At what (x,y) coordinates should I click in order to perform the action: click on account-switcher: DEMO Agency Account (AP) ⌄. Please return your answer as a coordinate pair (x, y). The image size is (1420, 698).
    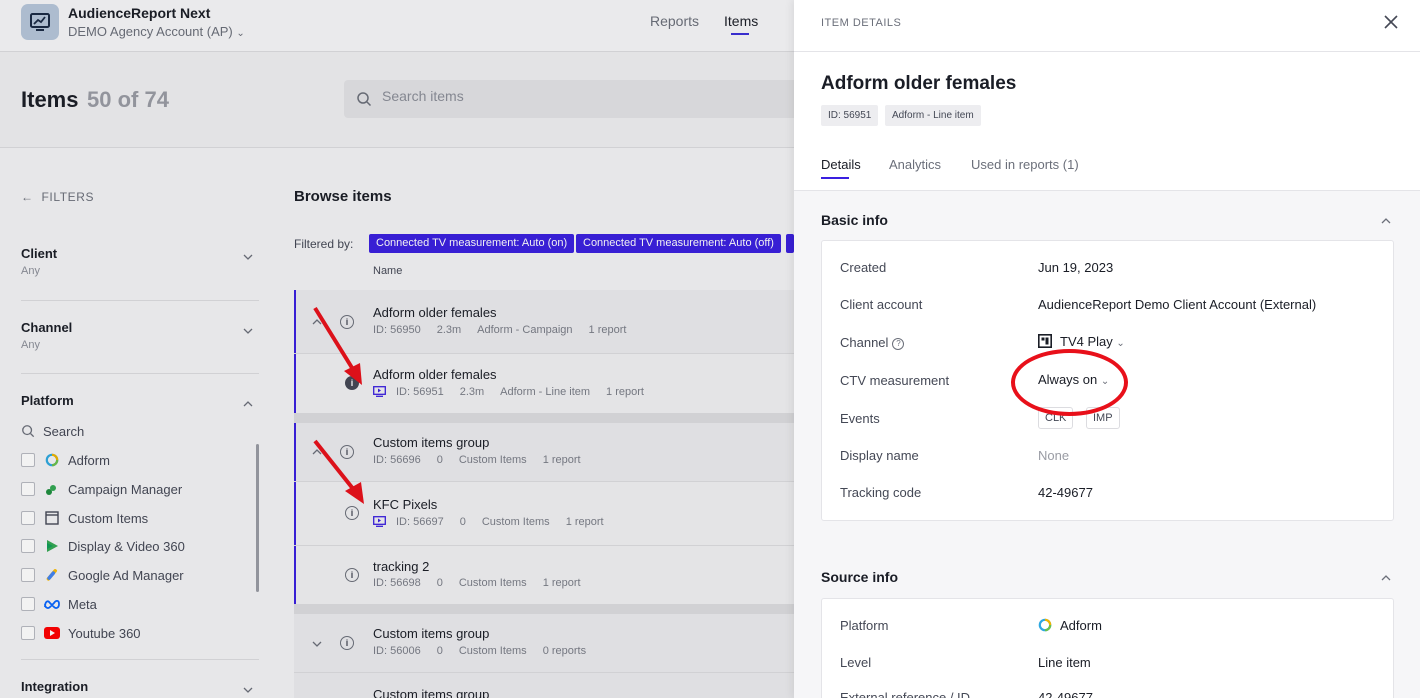
    Looking at the image, I should click on (156, 31).